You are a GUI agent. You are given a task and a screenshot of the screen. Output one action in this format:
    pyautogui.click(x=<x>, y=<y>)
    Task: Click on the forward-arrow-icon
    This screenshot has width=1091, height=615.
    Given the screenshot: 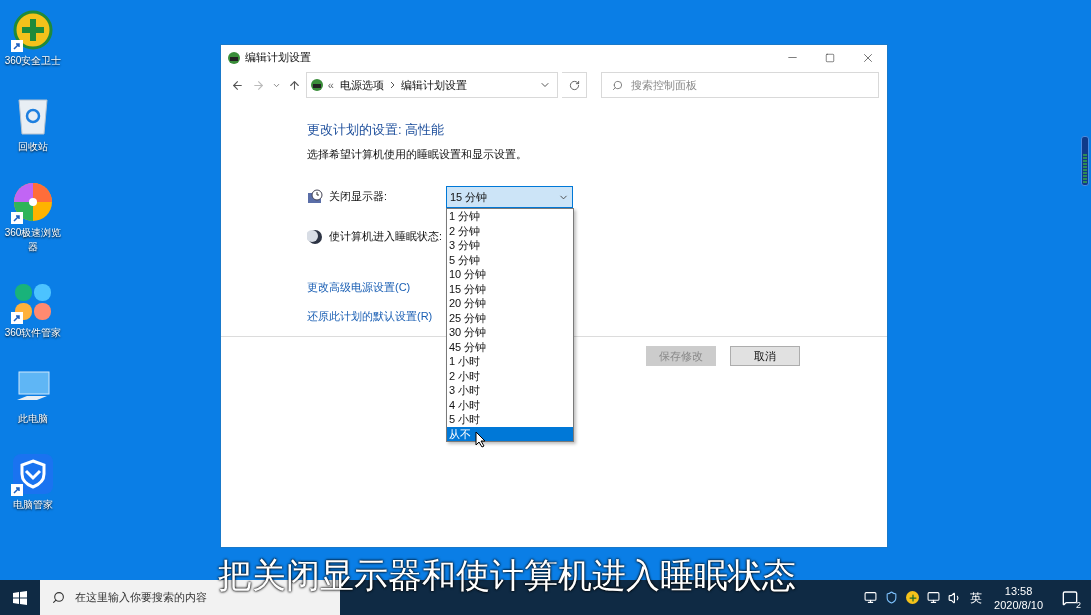 What is the action you would take?
    pyautogui.click(x=259, y=85)
    